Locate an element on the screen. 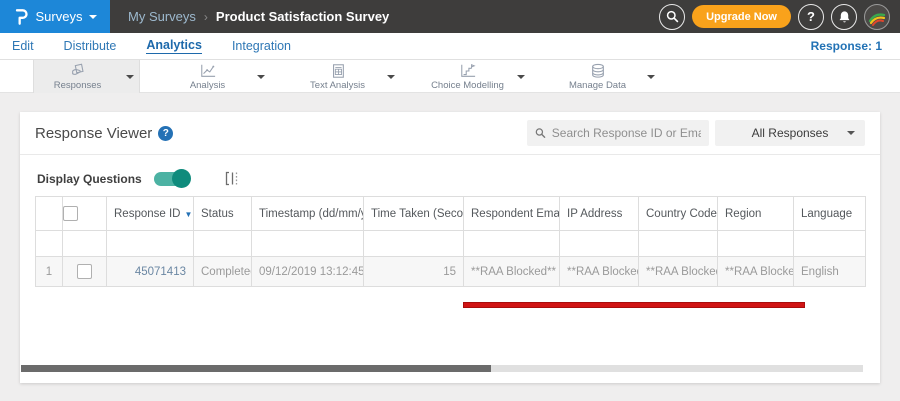 This screenshot has width=900, height=401. user-avatar is located at coordinates (877, 16).